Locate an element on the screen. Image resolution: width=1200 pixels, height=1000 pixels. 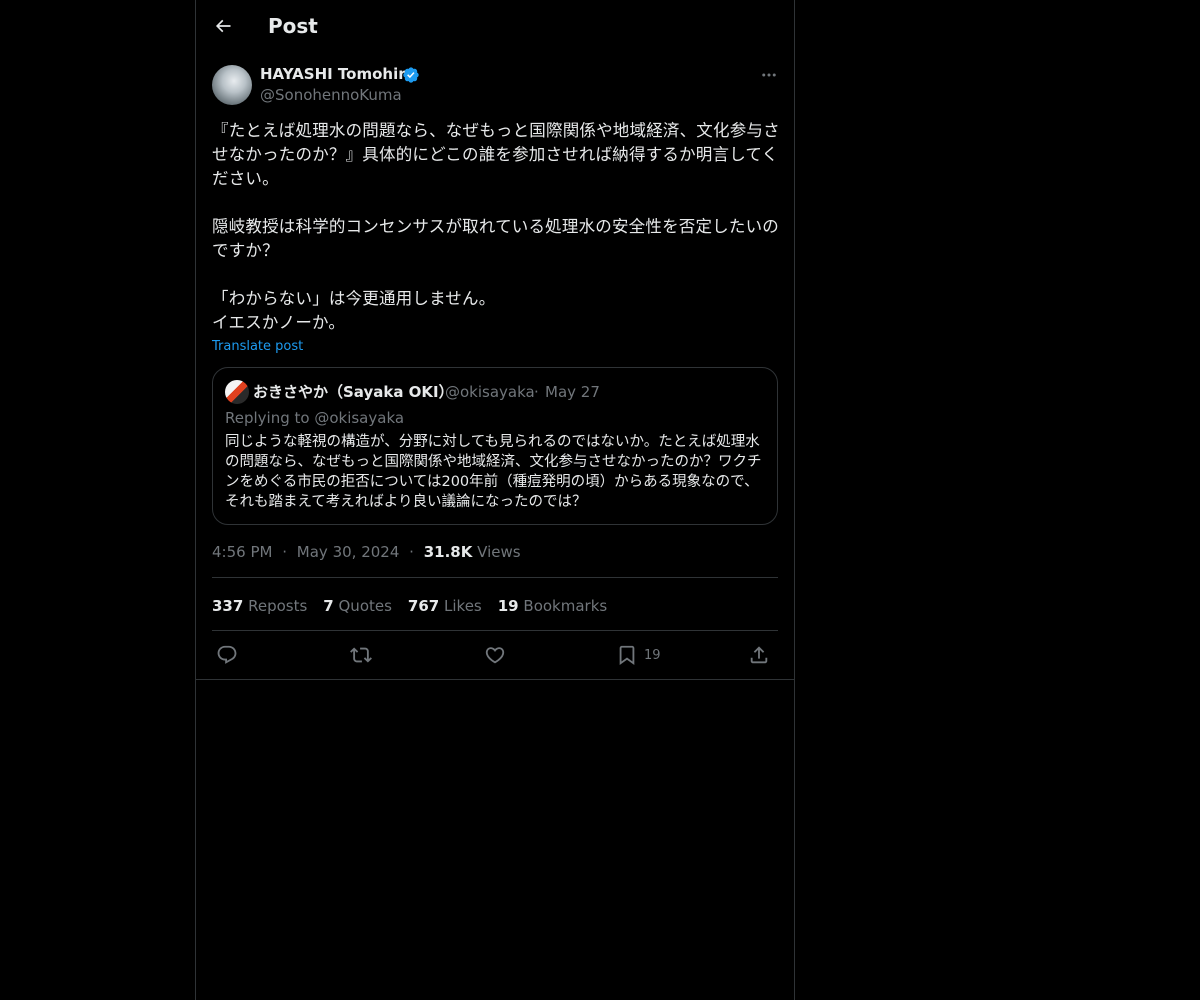
more-dots-icon is located at coordinates (769, 75).